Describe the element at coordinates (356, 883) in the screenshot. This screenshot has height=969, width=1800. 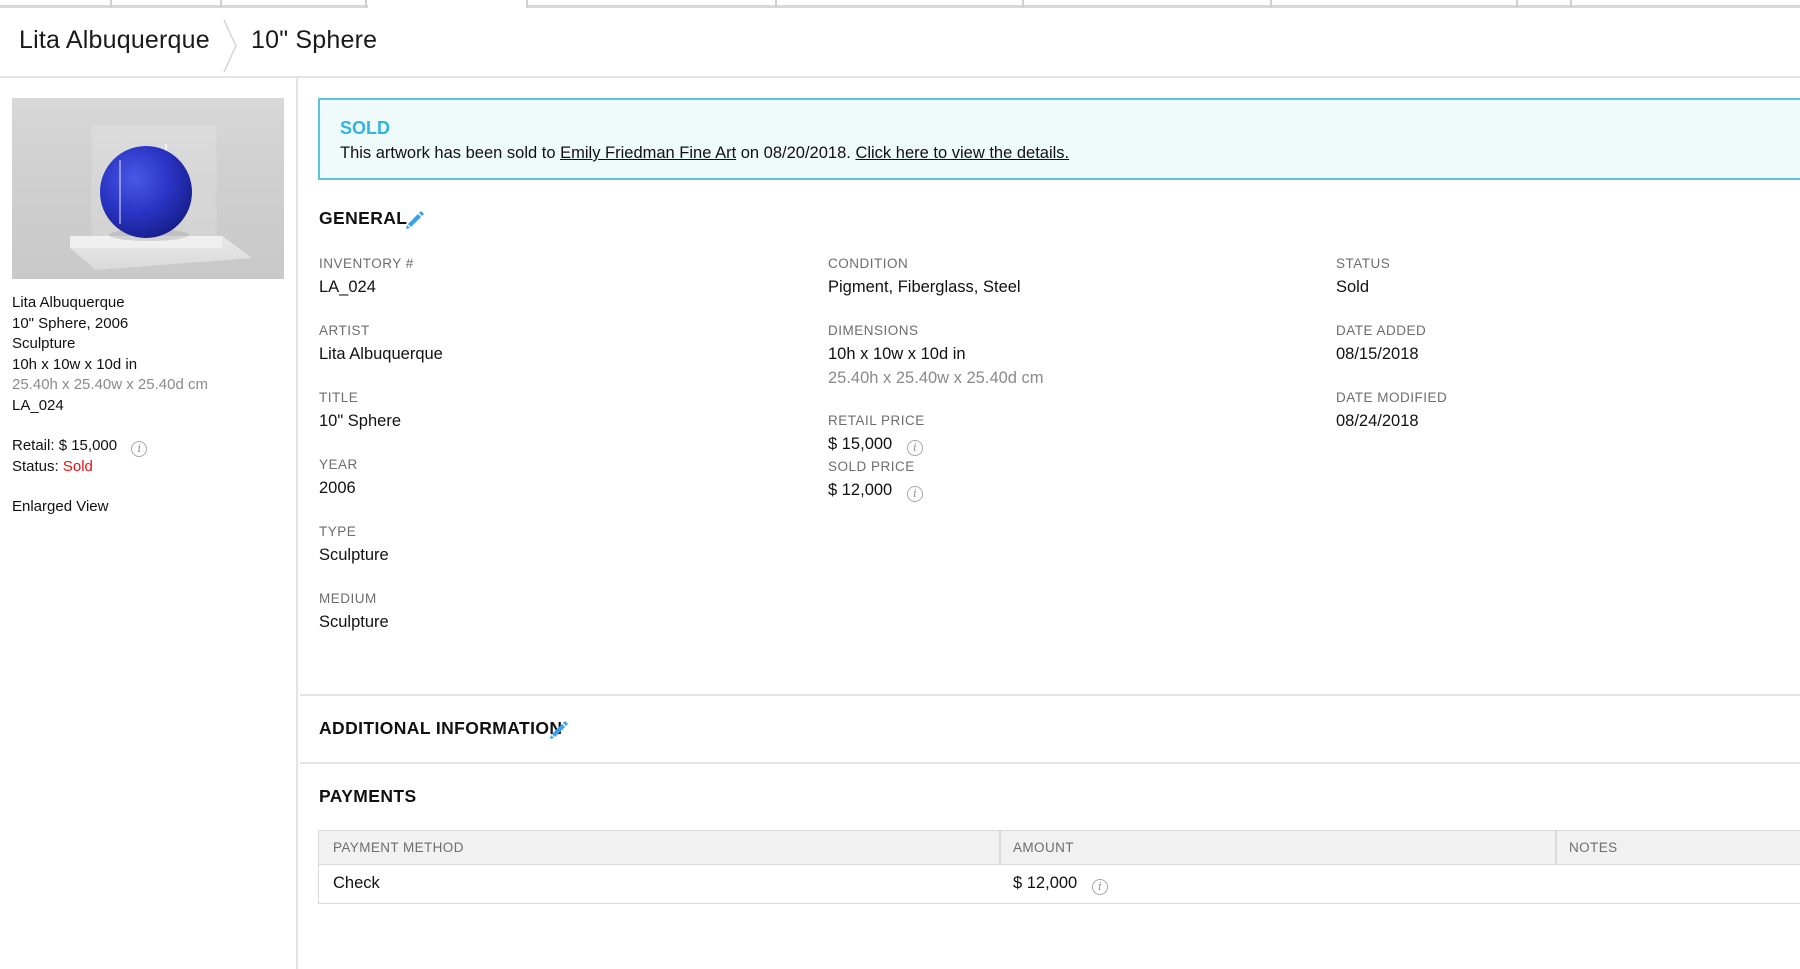
I see `payment-method-cell: Check` at that location.